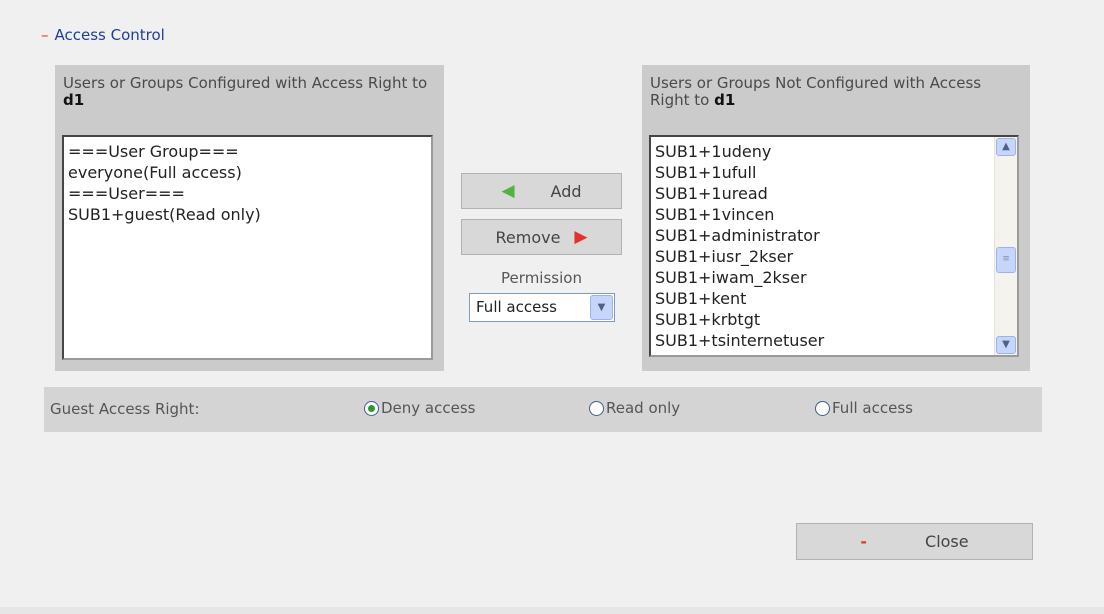 The height and width of the screenshot is (614, 1104). What do you see at coordinates (528, 237) in the screenshot?
I see `remove-button-label: Remove` at bounding box center [528, 237].